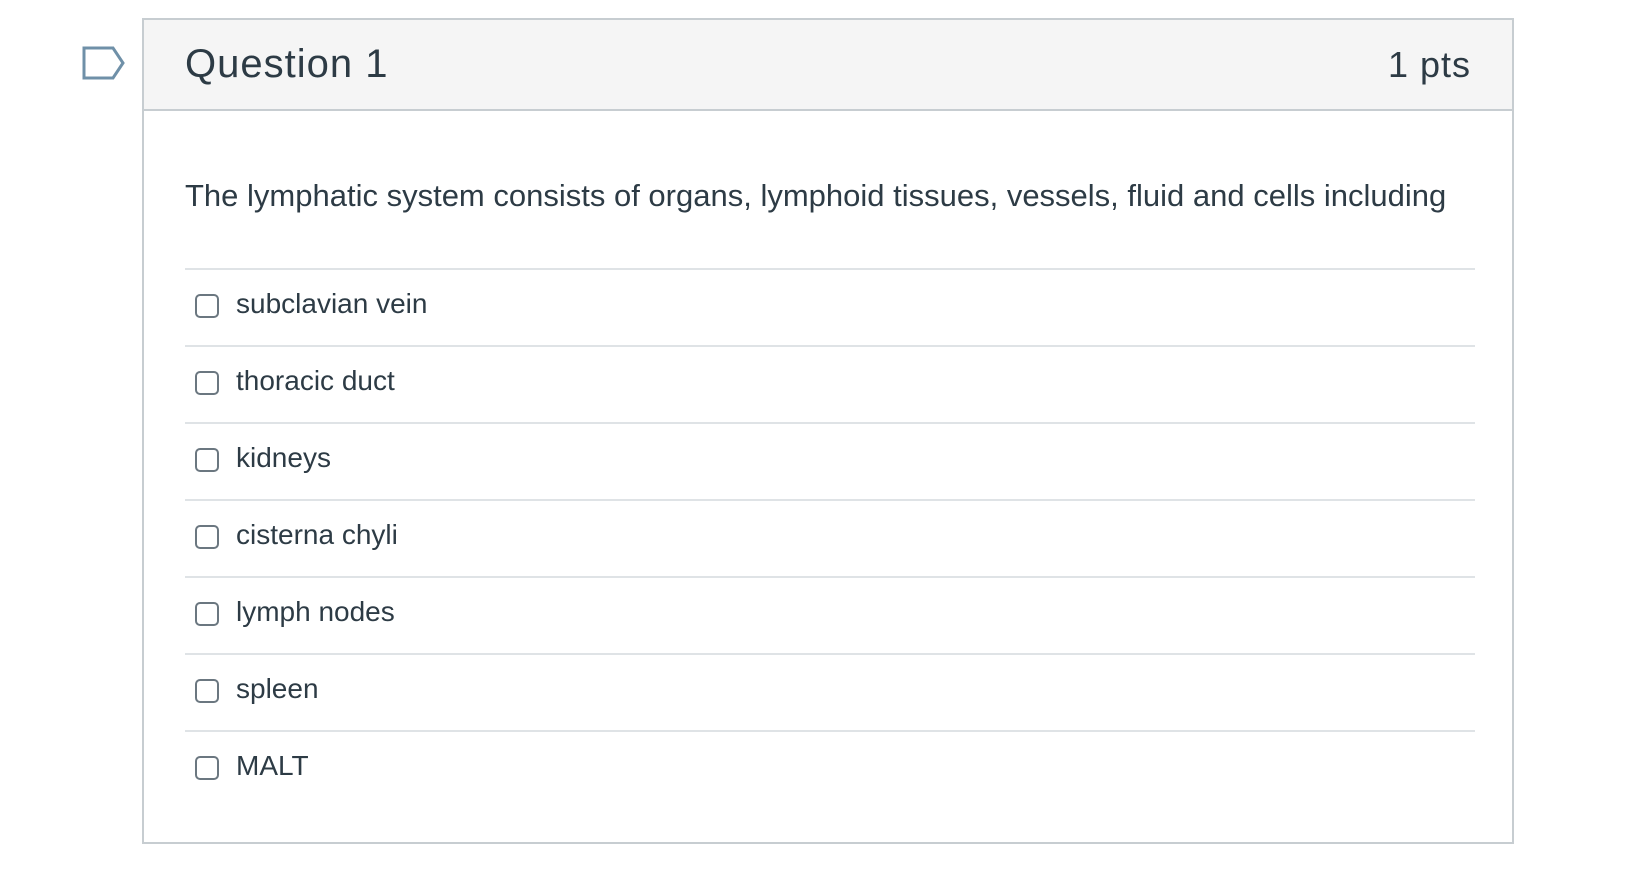 The image size is (1640, 872). What do you see at coordinates (315, 380) in the screenshot?
I see `answer-label: thoracic duct` at bounding box center [315, 380].